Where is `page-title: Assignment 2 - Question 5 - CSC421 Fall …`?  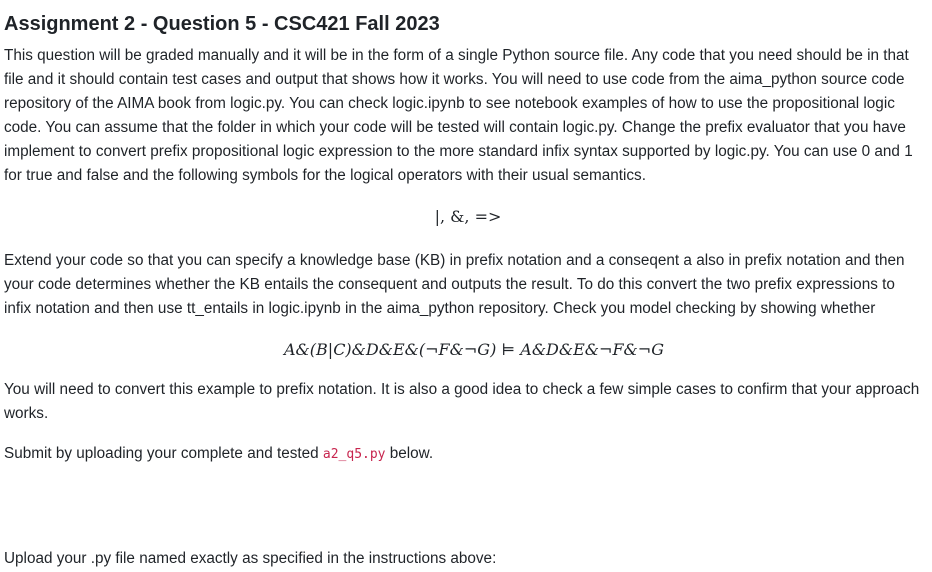
page-title: Assignment 2 - Question 5 - CSC421 Fall … is located at coordinates (222, 24).